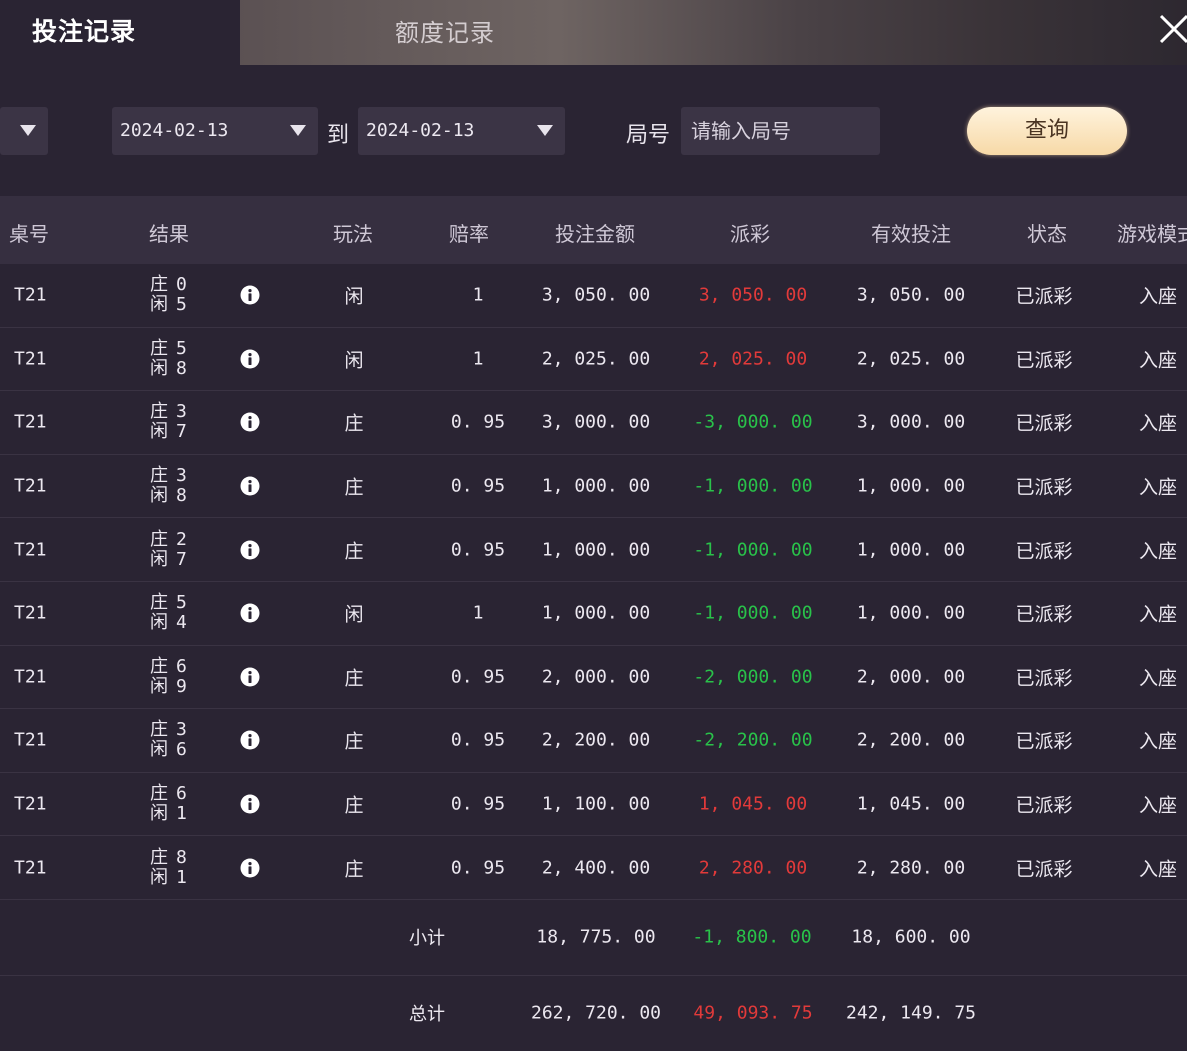 The image size is (1187, 1051). I want to click on close-button, so click(1172, 28).